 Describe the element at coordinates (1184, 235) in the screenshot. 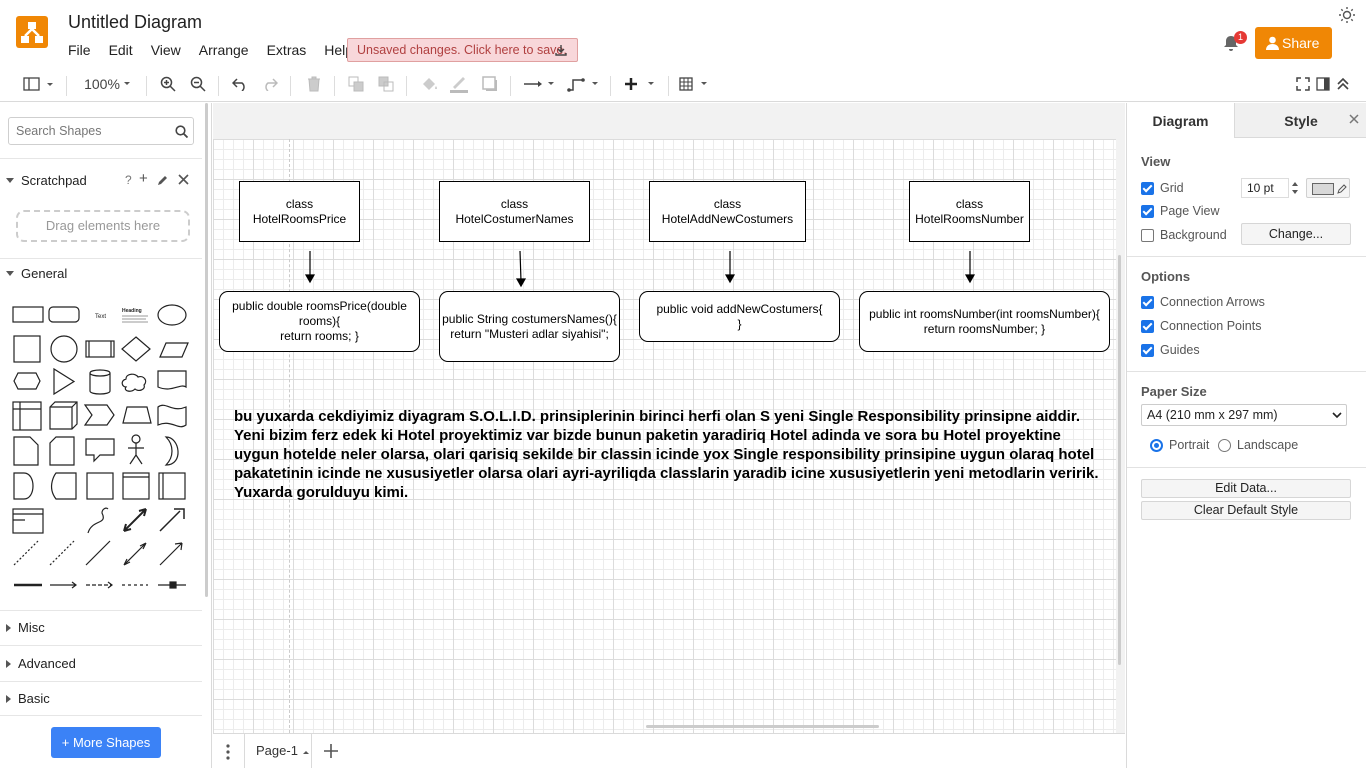

I see `background-checkbox: Background` at that location.